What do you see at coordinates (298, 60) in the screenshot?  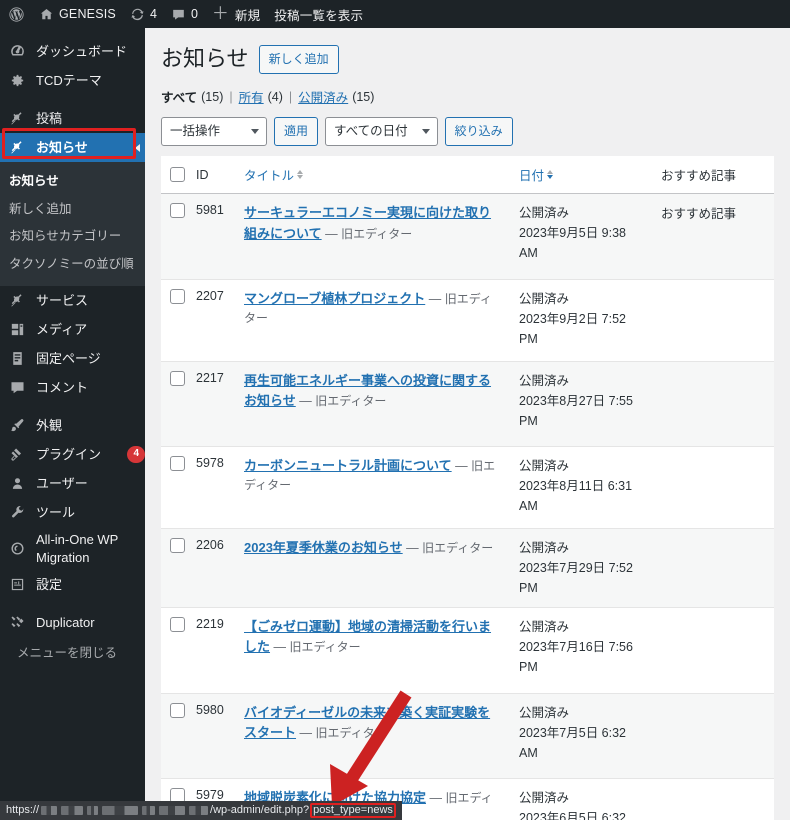 I see `add-new-button: 新しく追加` at bounding box center [298, 60].